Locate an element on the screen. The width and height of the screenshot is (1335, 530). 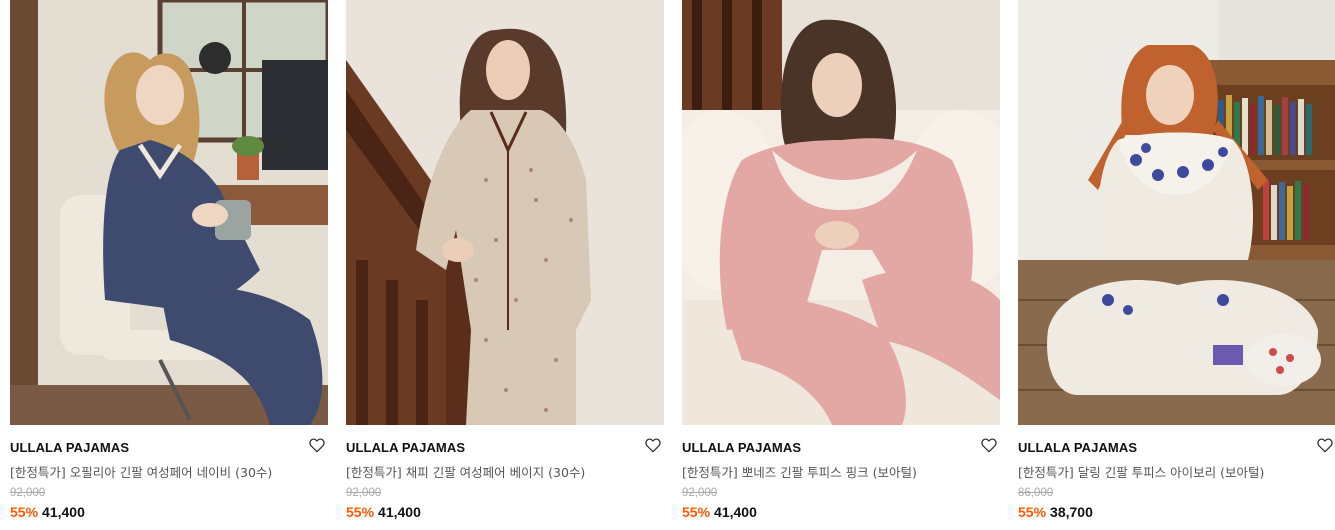
product-title: [한정특가] 뽀네즈 긴팔 투피스 핑크 (보아털) is located at coordinates (799, 471).